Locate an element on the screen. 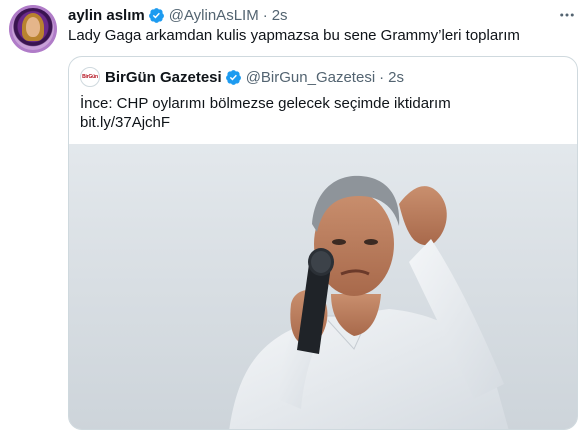  tweet-header: aylin aslım @AylinAsLIM · 2s is located at coordinates (178, 15).